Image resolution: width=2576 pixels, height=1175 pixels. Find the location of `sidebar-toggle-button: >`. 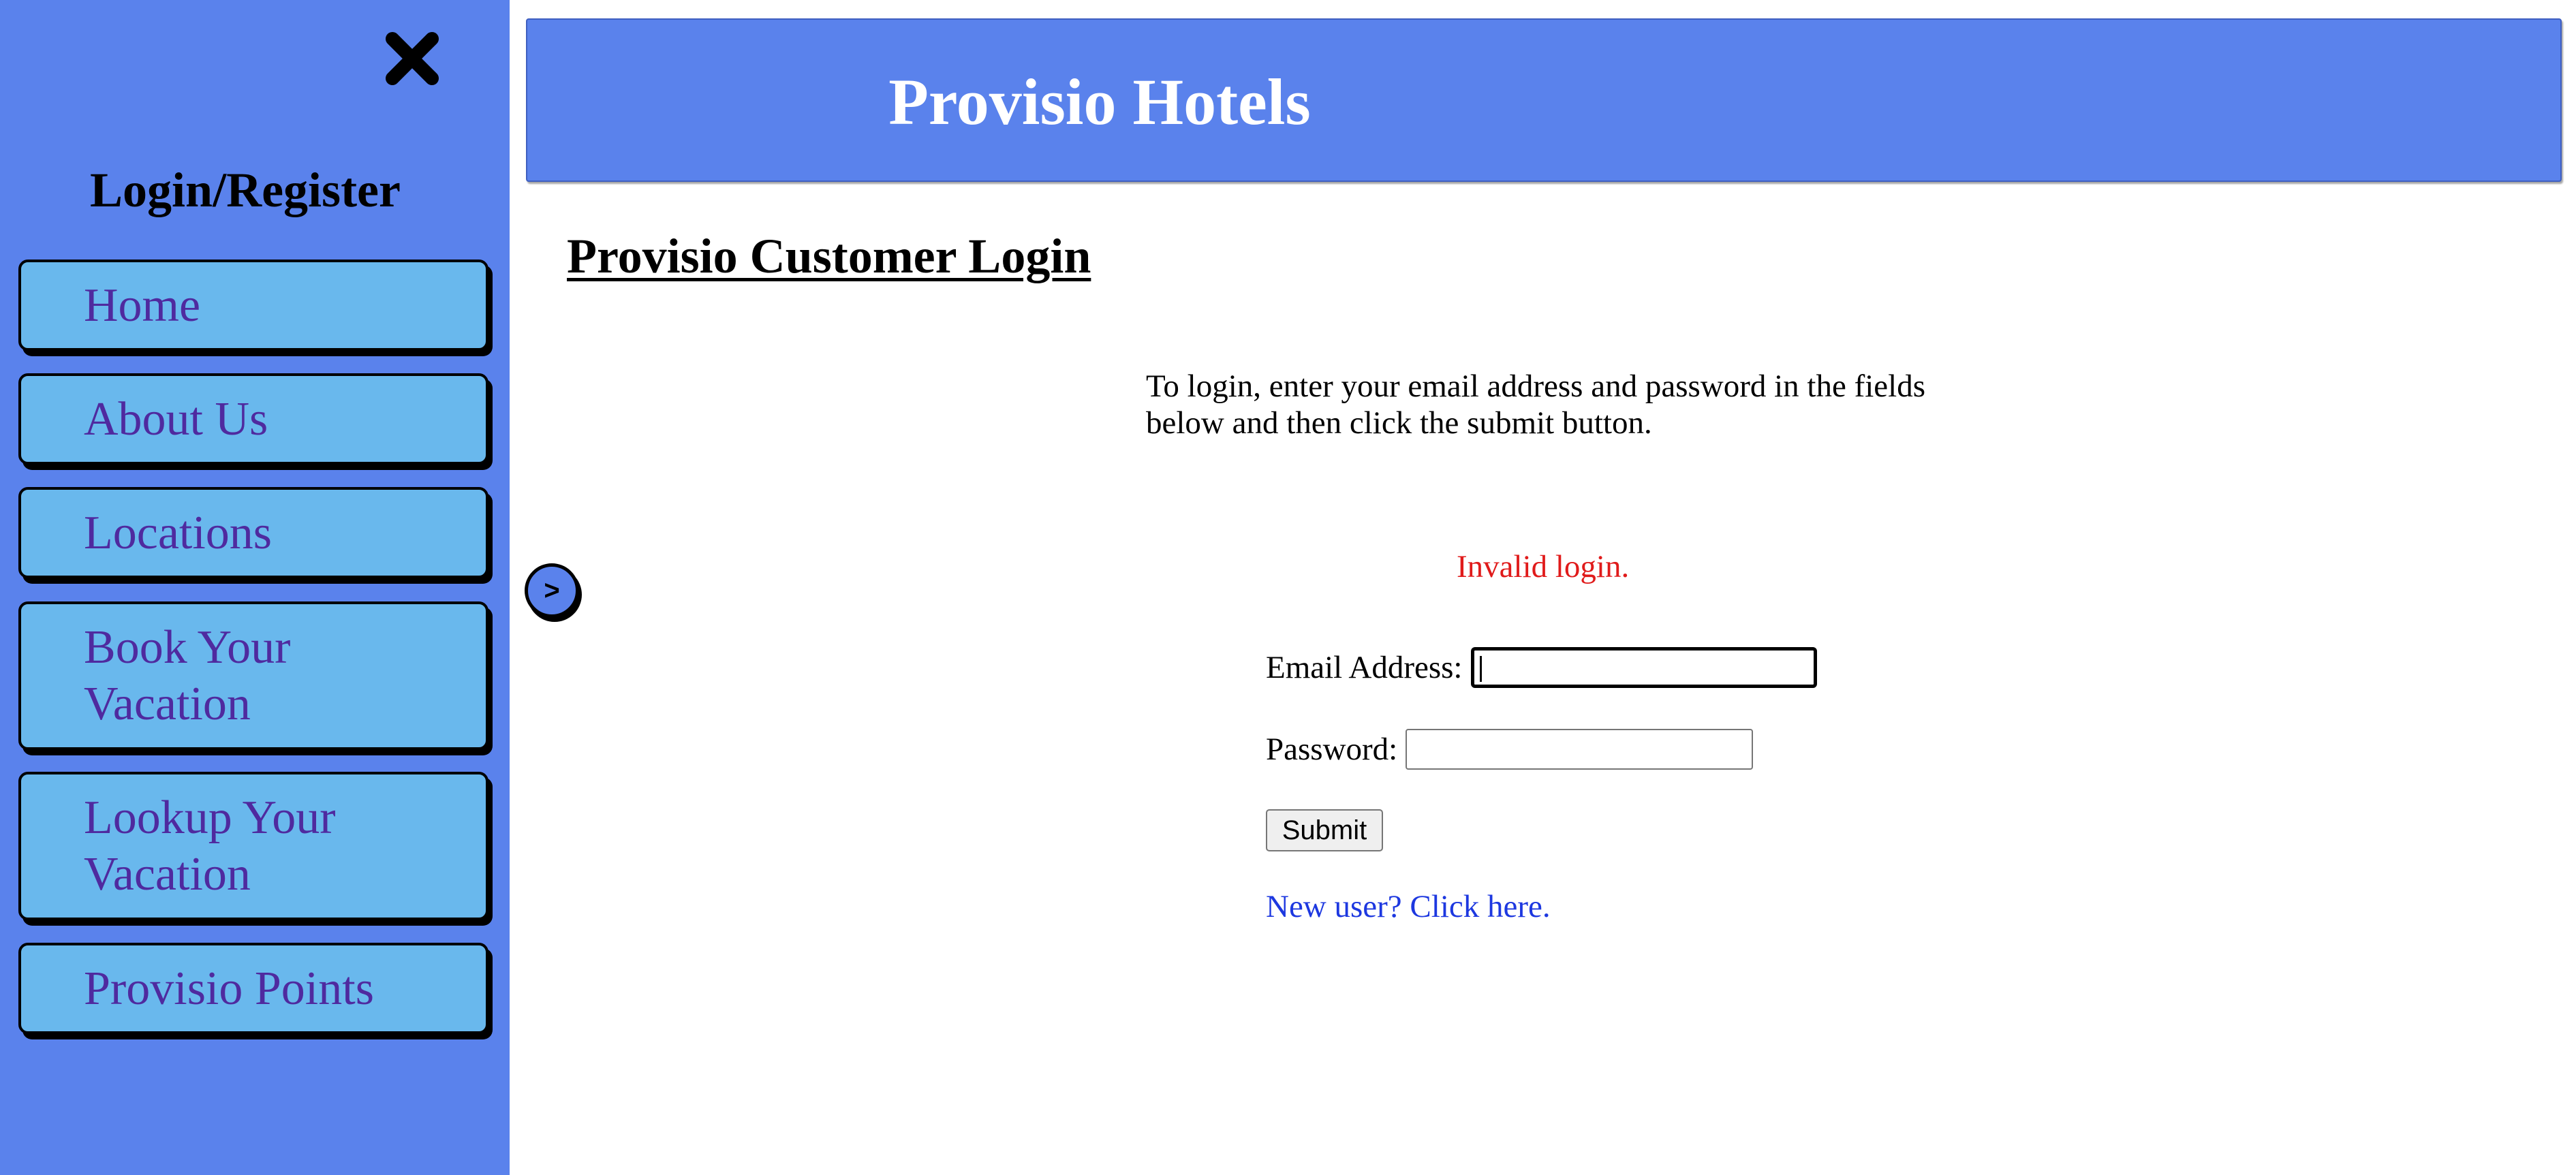

sidebar-toggle-button: > is located at coordinates (552, 590).